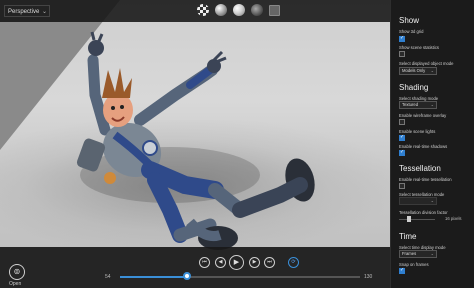 The height and width of the screenshot is (288, 474). I want to click on tessellation-division-slider, so click(417, 219).